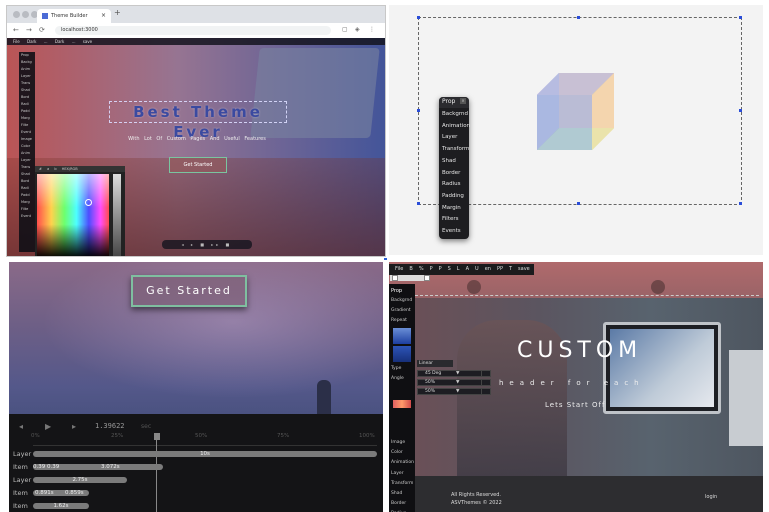 The image size is (769, 512). I want to click on forward-icon: ▸, so click(74, 426).